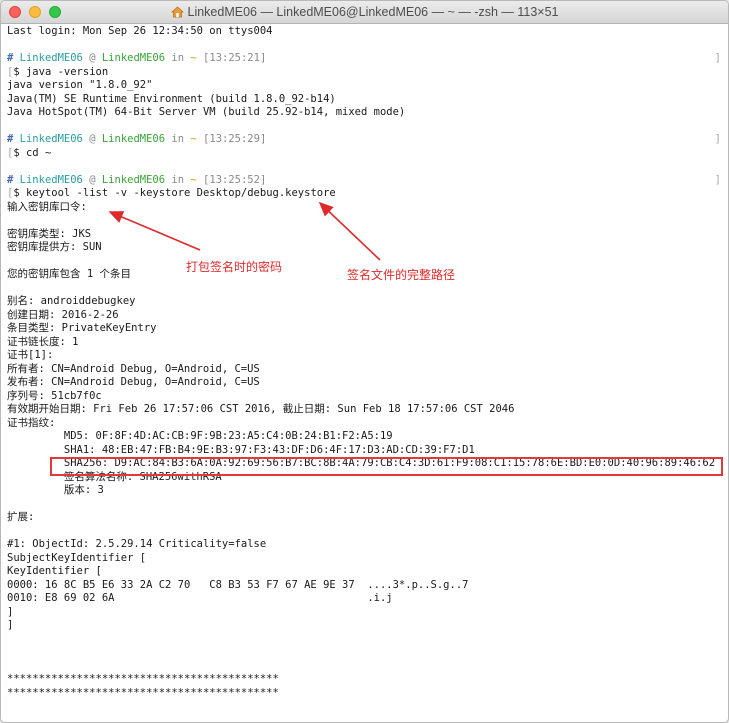 Image resolution: width=729 pixels, height=723 pixels. Describe the element at coordinates (30, 355) in the screenshot. I see `output-line: 证书[1]:` at that location.